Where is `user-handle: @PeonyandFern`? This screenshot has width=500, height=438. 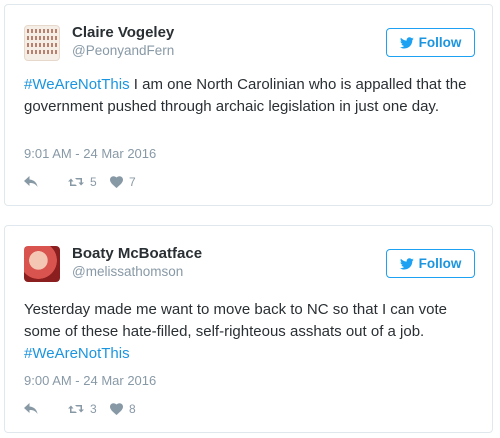 user-handle: @PeonyandFern is located at coordinates (123, 50).